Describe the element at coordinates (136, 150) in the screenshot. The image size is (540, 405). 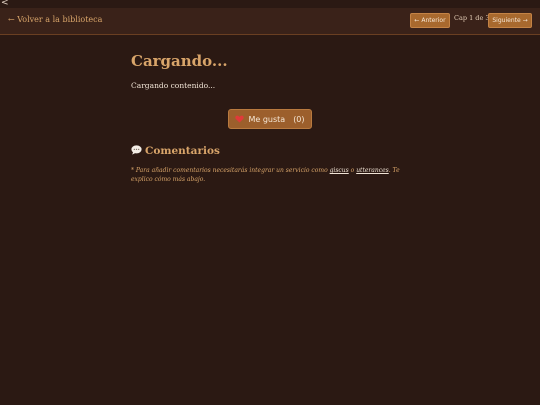
I see `speech-bubble-icon` at that location.